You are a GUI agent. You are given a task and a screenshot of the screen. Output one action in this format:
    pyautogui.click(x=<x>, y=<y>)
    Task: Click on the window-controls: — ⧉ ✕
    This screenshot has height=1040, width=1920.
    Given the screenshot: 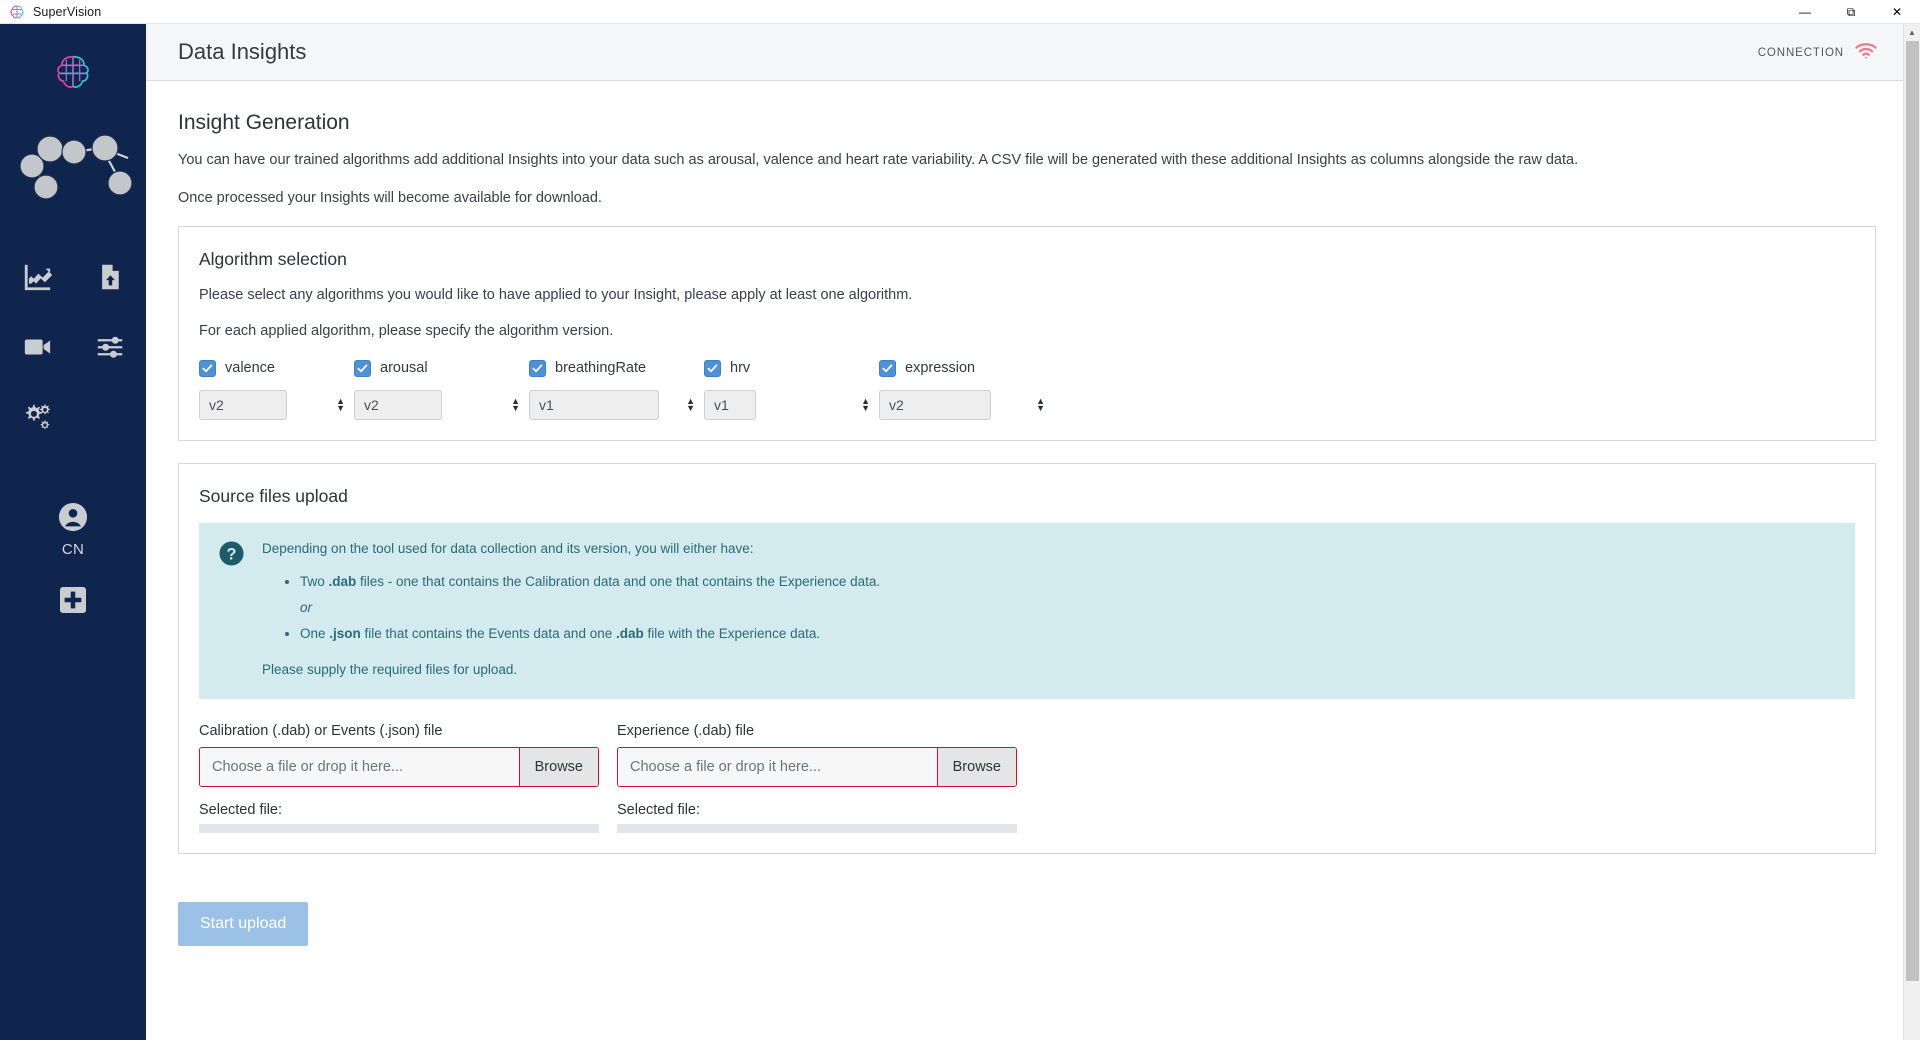 What is the action you would take?
    pyautogui.click(x=1851, y=12)
    